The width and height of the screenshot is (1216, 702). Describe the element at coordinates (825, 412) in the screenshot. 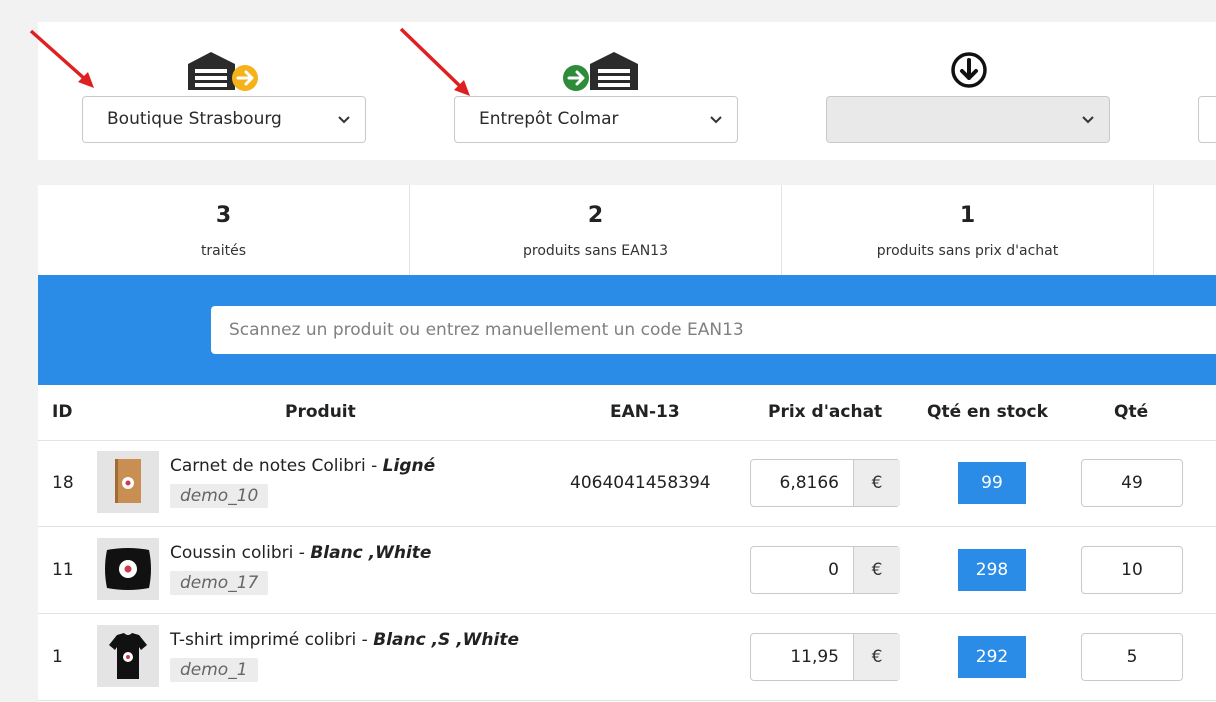

I see `header-price: Prix d'achat` at that location.